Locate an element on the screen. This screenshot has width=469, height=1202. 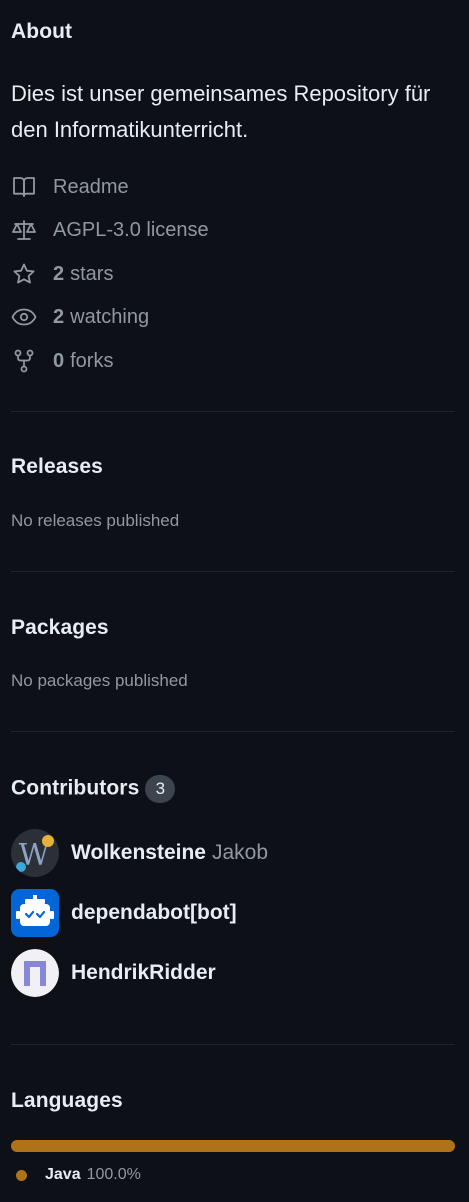
stars-label: stars is located at coordinates (92, 273).